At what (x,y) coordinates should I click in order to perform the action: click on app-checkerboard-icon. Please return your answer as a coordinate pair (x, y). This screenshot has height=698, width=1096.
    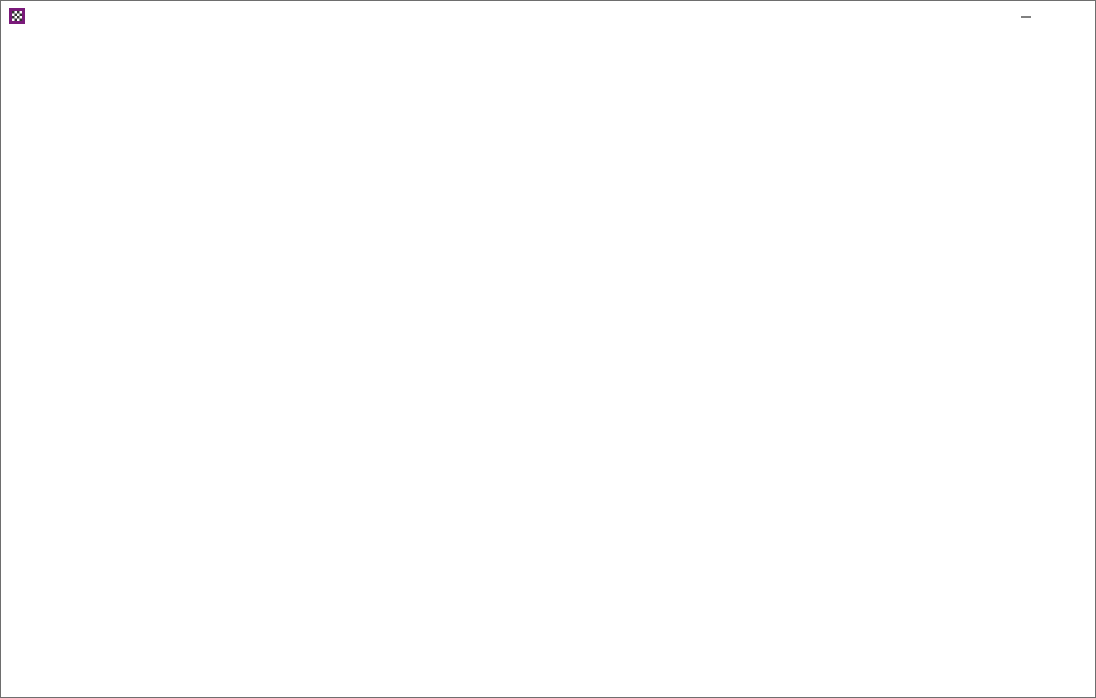
    Looking at the image, I should click on (17, 16).